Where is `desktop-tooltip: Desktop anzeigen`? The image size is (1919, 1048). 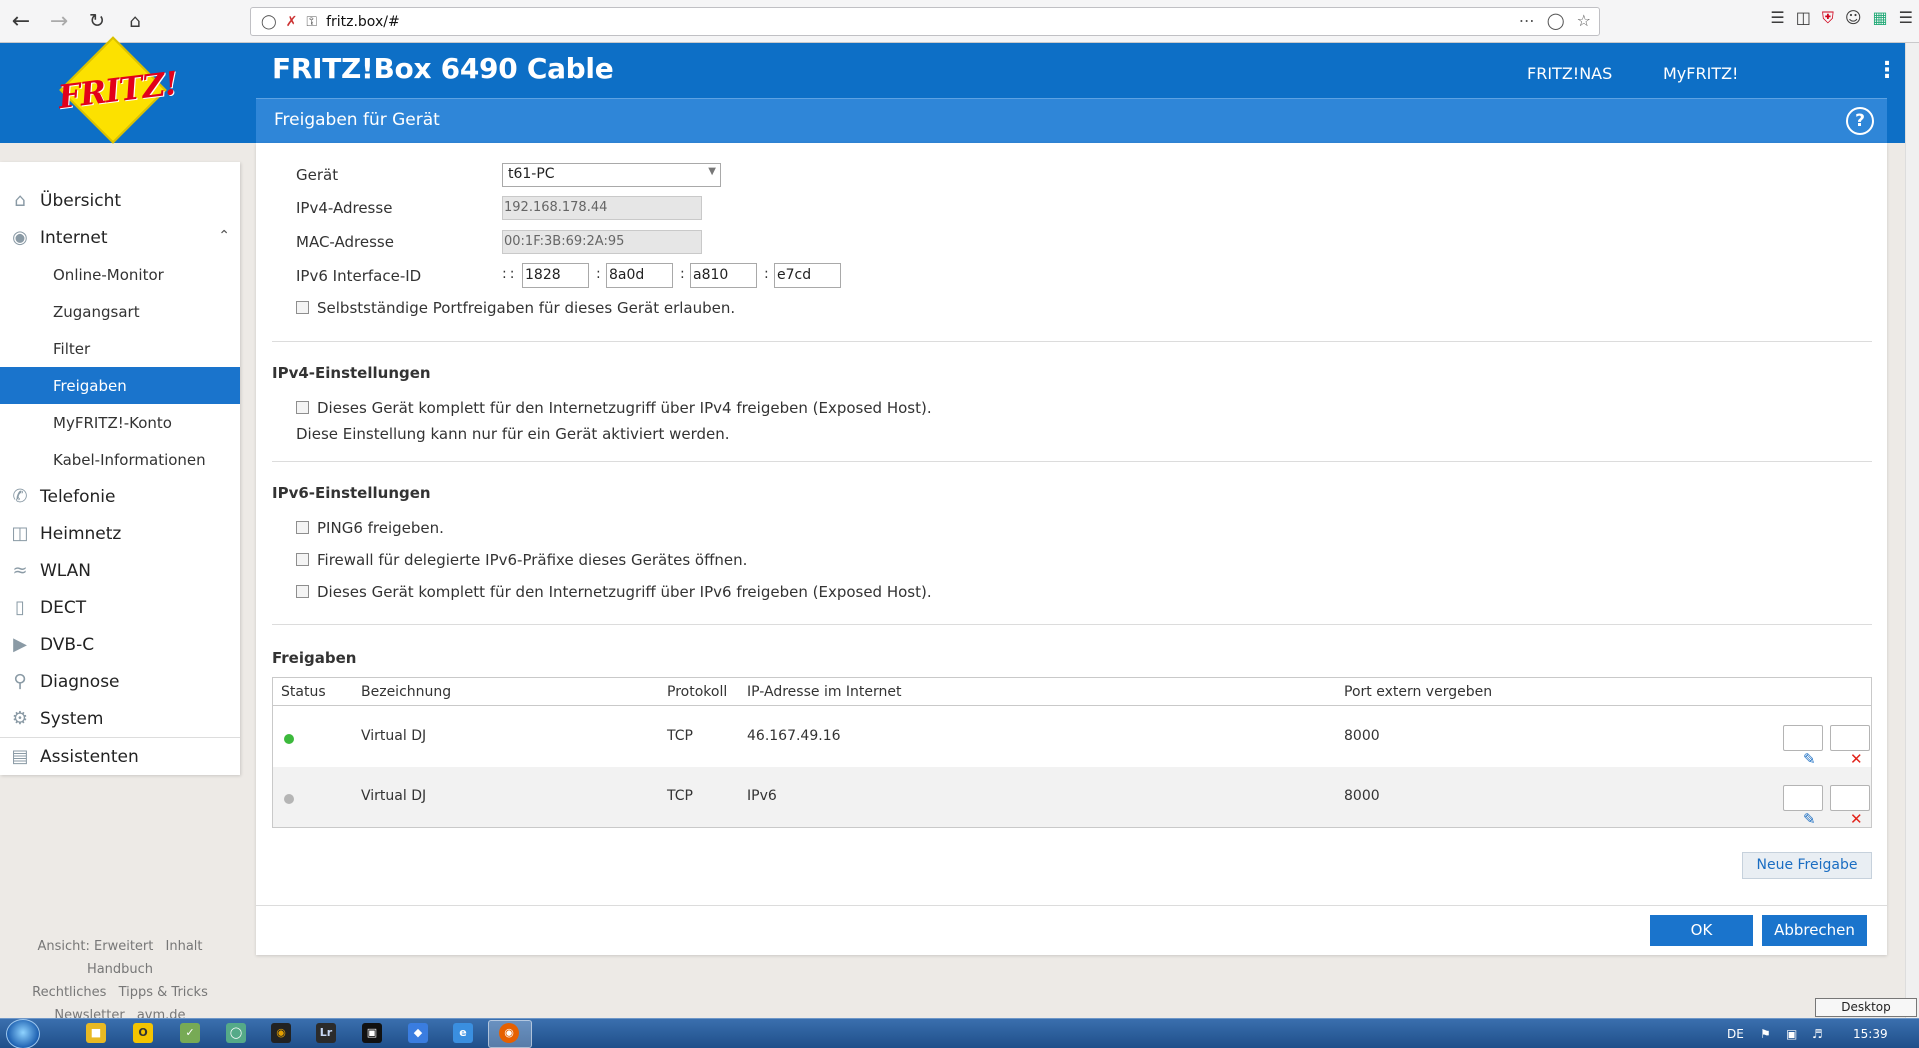 desktop-tooltip: Desktop anzeigen is located at coordinates (1866, 1014).